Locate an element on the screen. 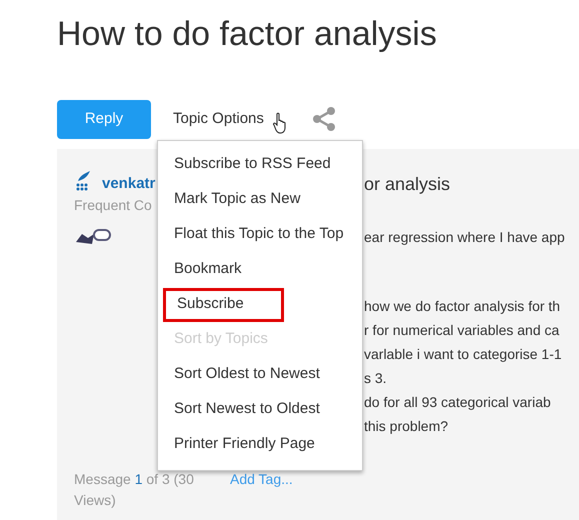 This screenshot has height=520, width=579. message-count: Message 1 of 3 (30 Views) is located at coordinates (134, 490).